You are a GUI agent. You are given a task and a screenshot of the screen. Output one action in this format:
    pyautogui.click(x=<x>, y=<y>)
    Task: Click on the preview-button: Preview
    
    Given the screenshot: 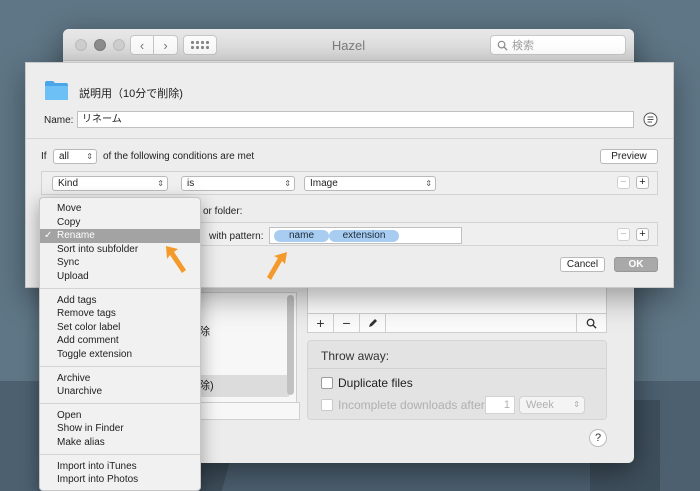 What is the action you would take?
    pyautogui.click(x=629, y=156)
    